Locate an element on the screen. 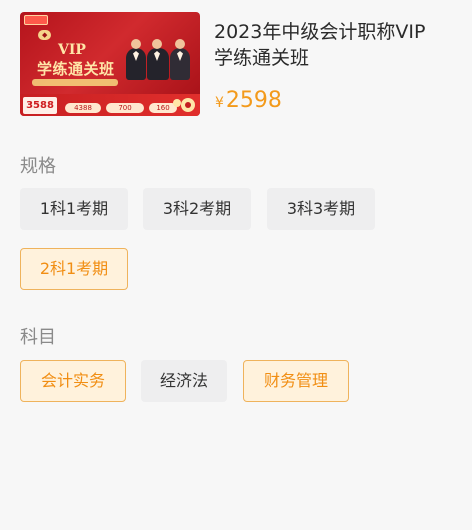 Image resolution: width=472 pixels, height=530 pixels. teacher-avatars is located at coordinates (157, 59).